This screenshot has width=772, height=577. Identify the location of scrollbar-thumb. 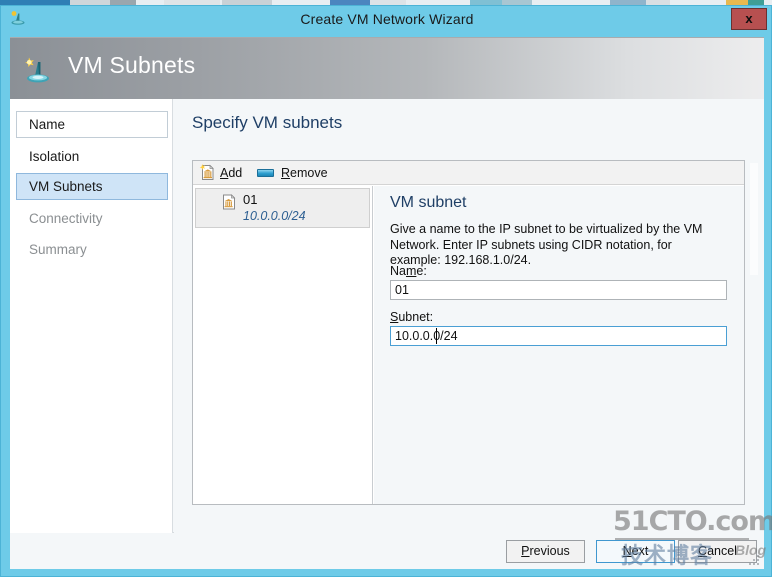
(754, 219).